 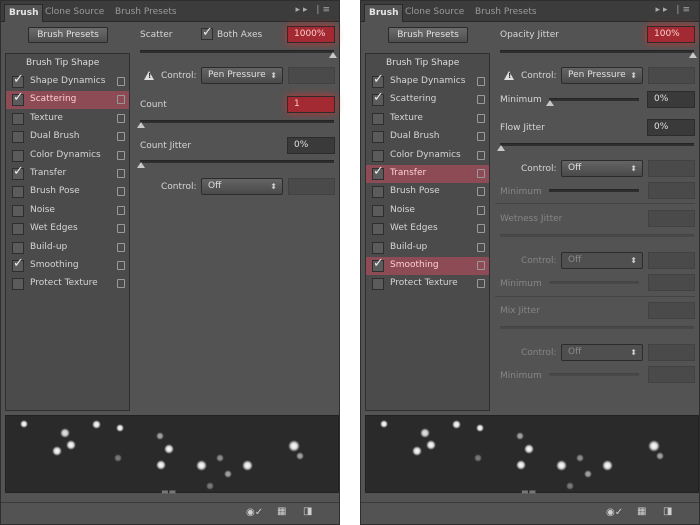 I want to click on double-chevron-icon: ▸▸, so click(x=303, y=10).